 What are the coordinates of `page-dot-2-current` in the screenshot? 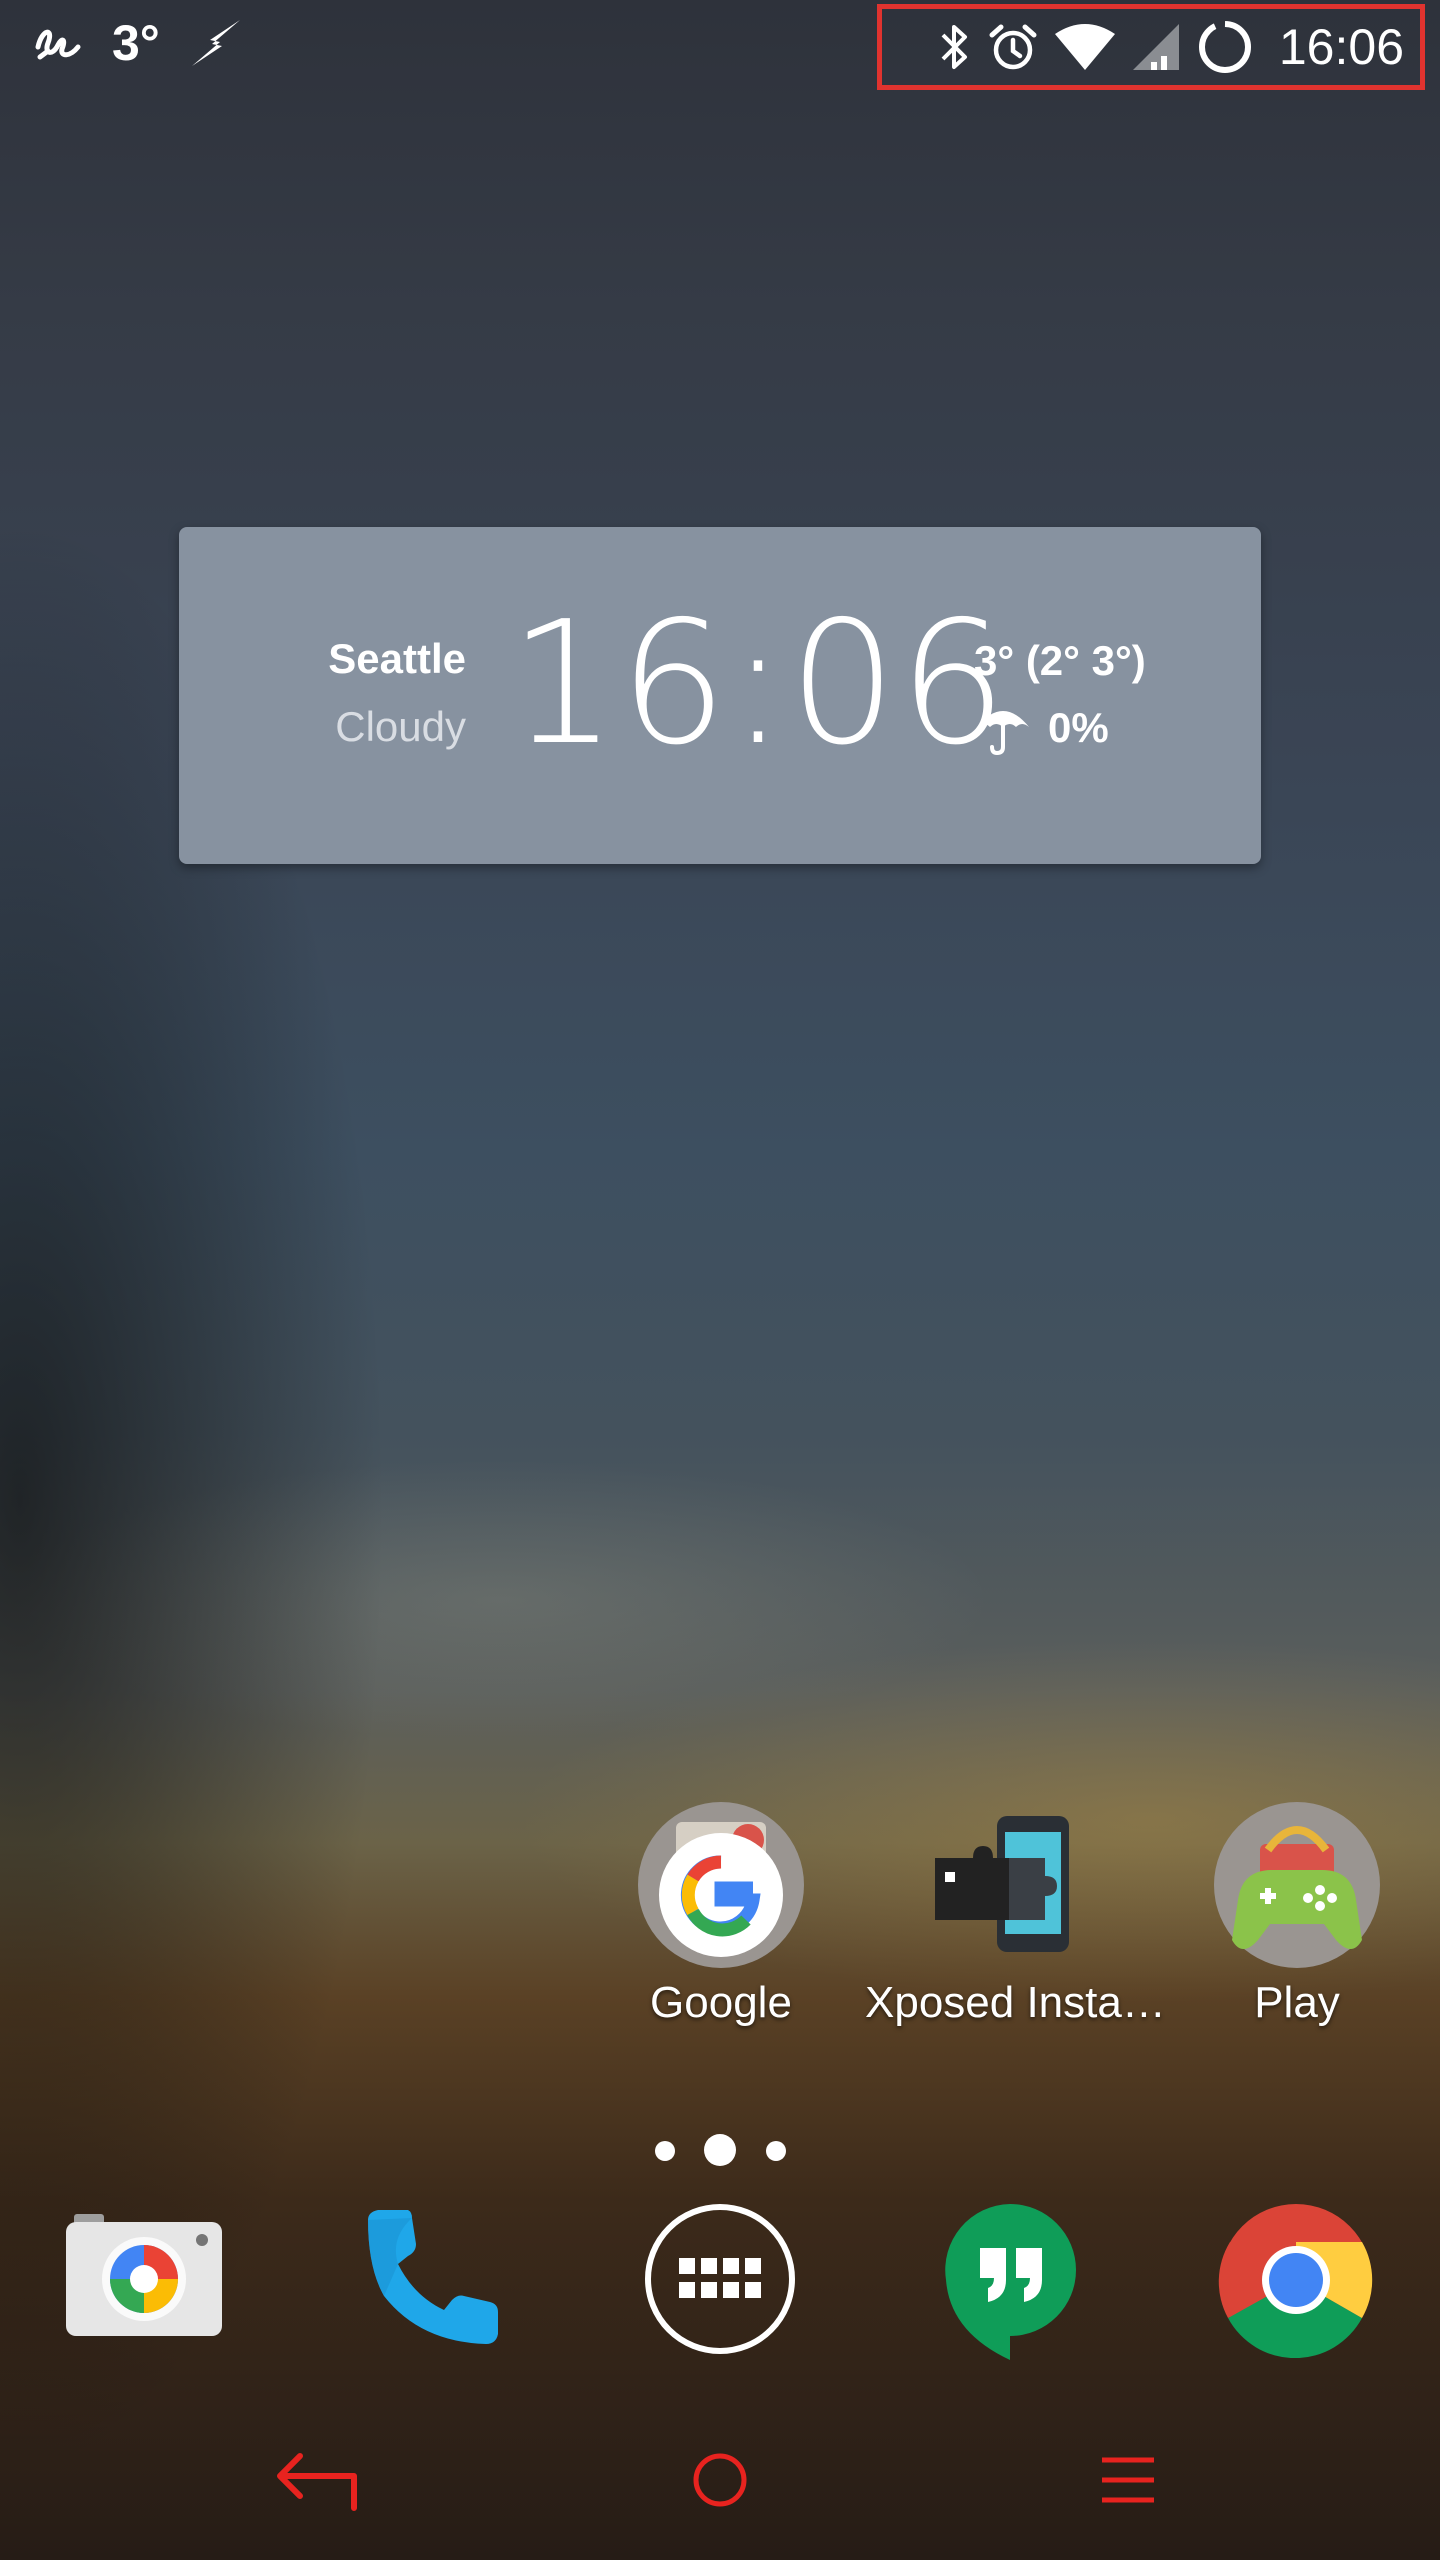 It's located at (720, 2150).